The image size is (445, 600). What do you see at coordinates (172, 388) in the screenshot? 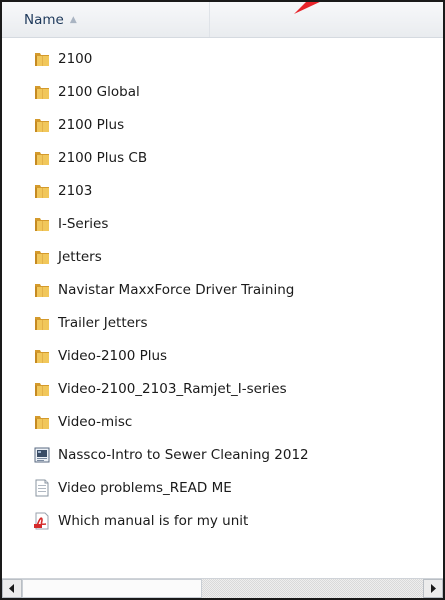
I see `file-name: Video-2100_2103_Ramjet_I-series` at bounding box center [172, 388].